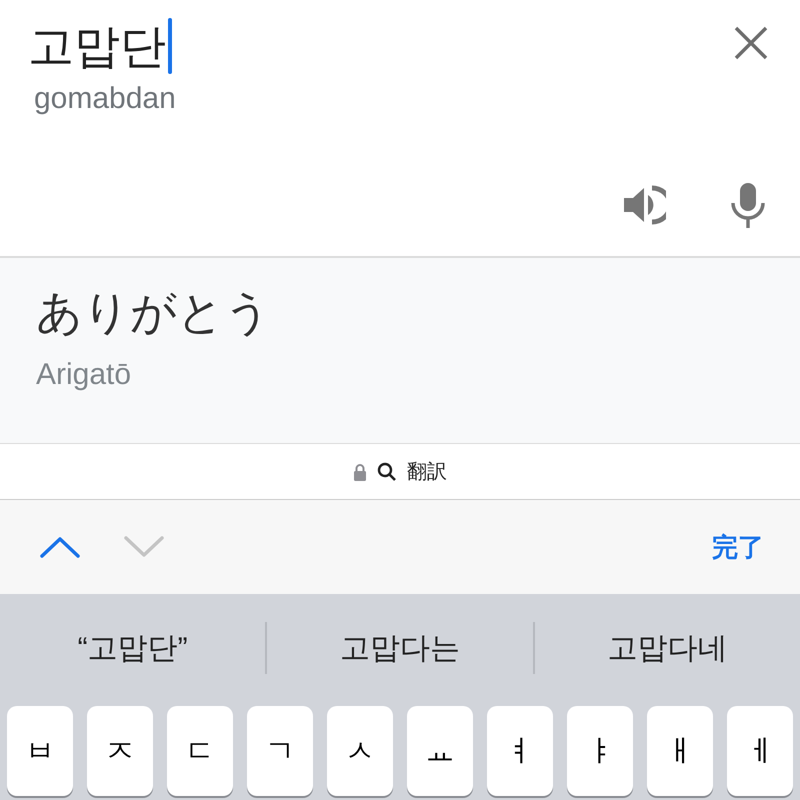 The width and height of the screenshot is (800, 800). What do you see at coordinates (400, 648) in the screenshot?
I see `suggestion-item: 고맙다는` at bounding box center [400, 648].